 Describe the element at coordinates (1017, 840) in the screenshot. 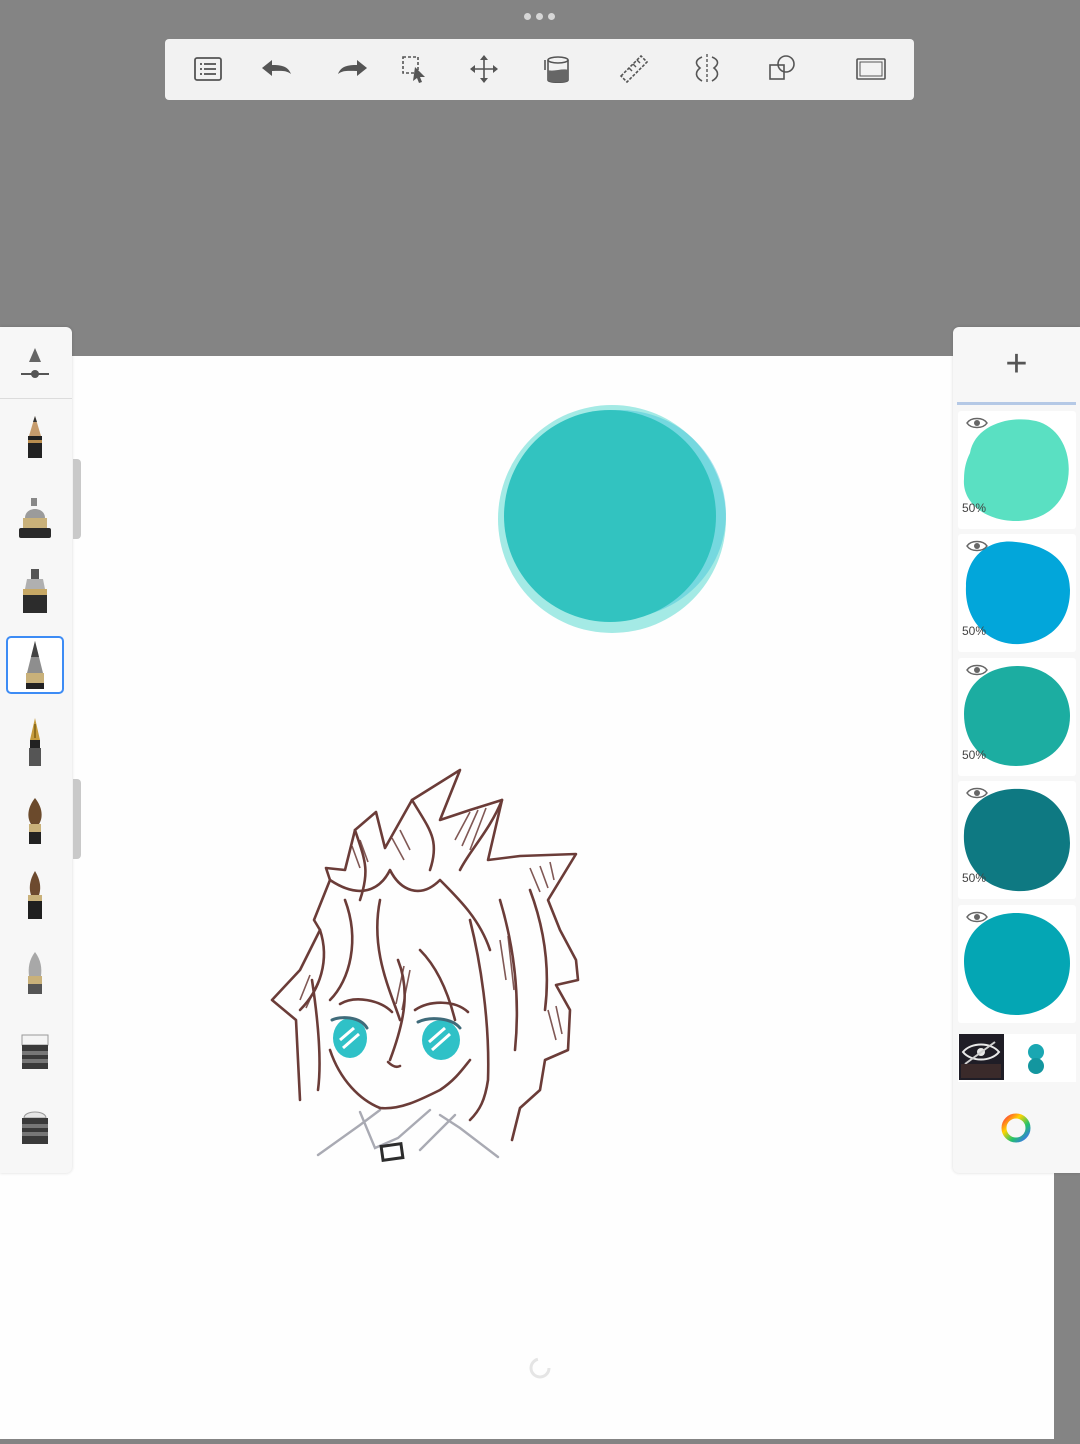

I see `layer-4: 50%` at that location.